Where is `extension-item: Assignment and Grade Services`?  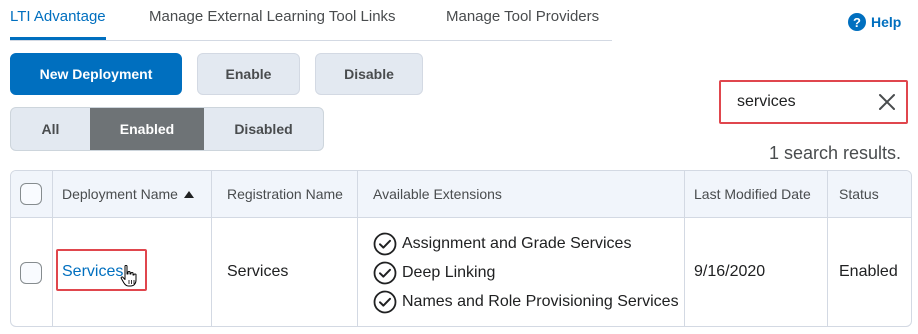 extension-item: Assignment and Grade Services is located at coordinates (502, 244).